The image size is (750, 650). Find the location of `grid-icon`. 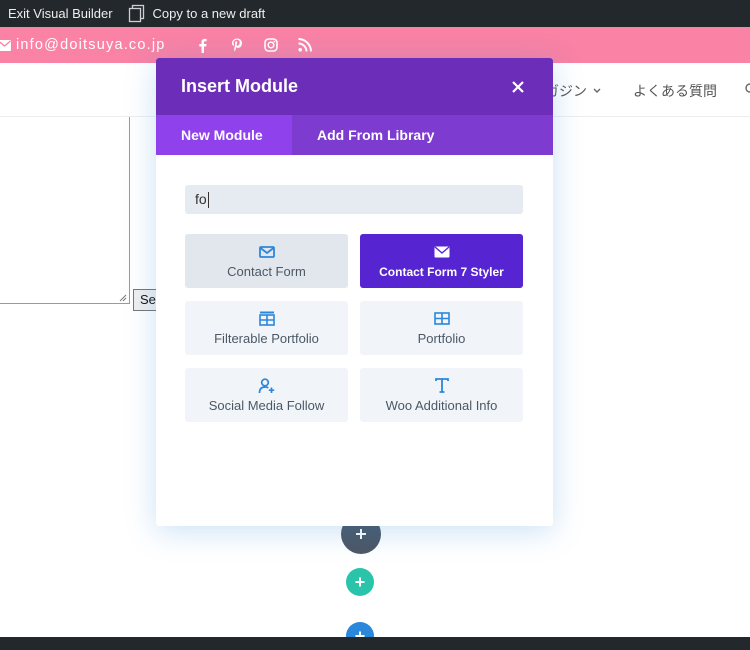

grid-icon is located at coordinates (441, 319).